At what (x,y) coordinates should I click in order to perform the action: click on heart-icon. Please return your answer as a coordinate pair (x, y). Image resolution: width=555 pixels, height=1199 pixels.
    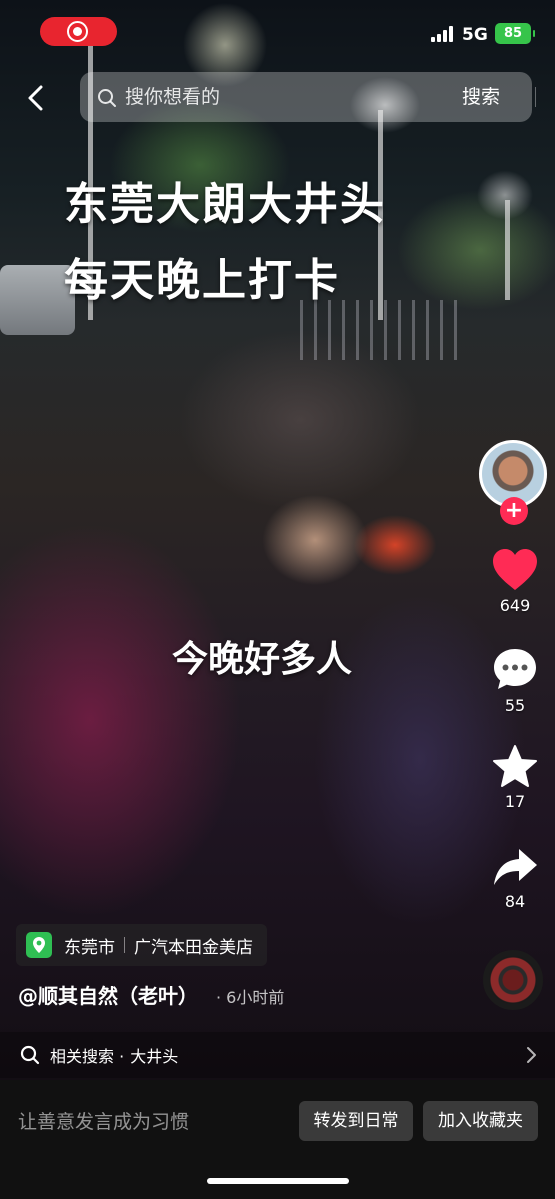
    Looking at the image, I should click on (515, 569).